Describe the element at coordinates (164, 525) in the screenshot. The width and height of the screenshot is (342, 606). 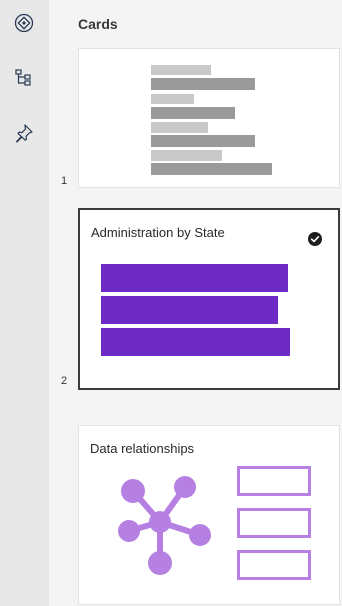
I see `network-illustration` at that location.